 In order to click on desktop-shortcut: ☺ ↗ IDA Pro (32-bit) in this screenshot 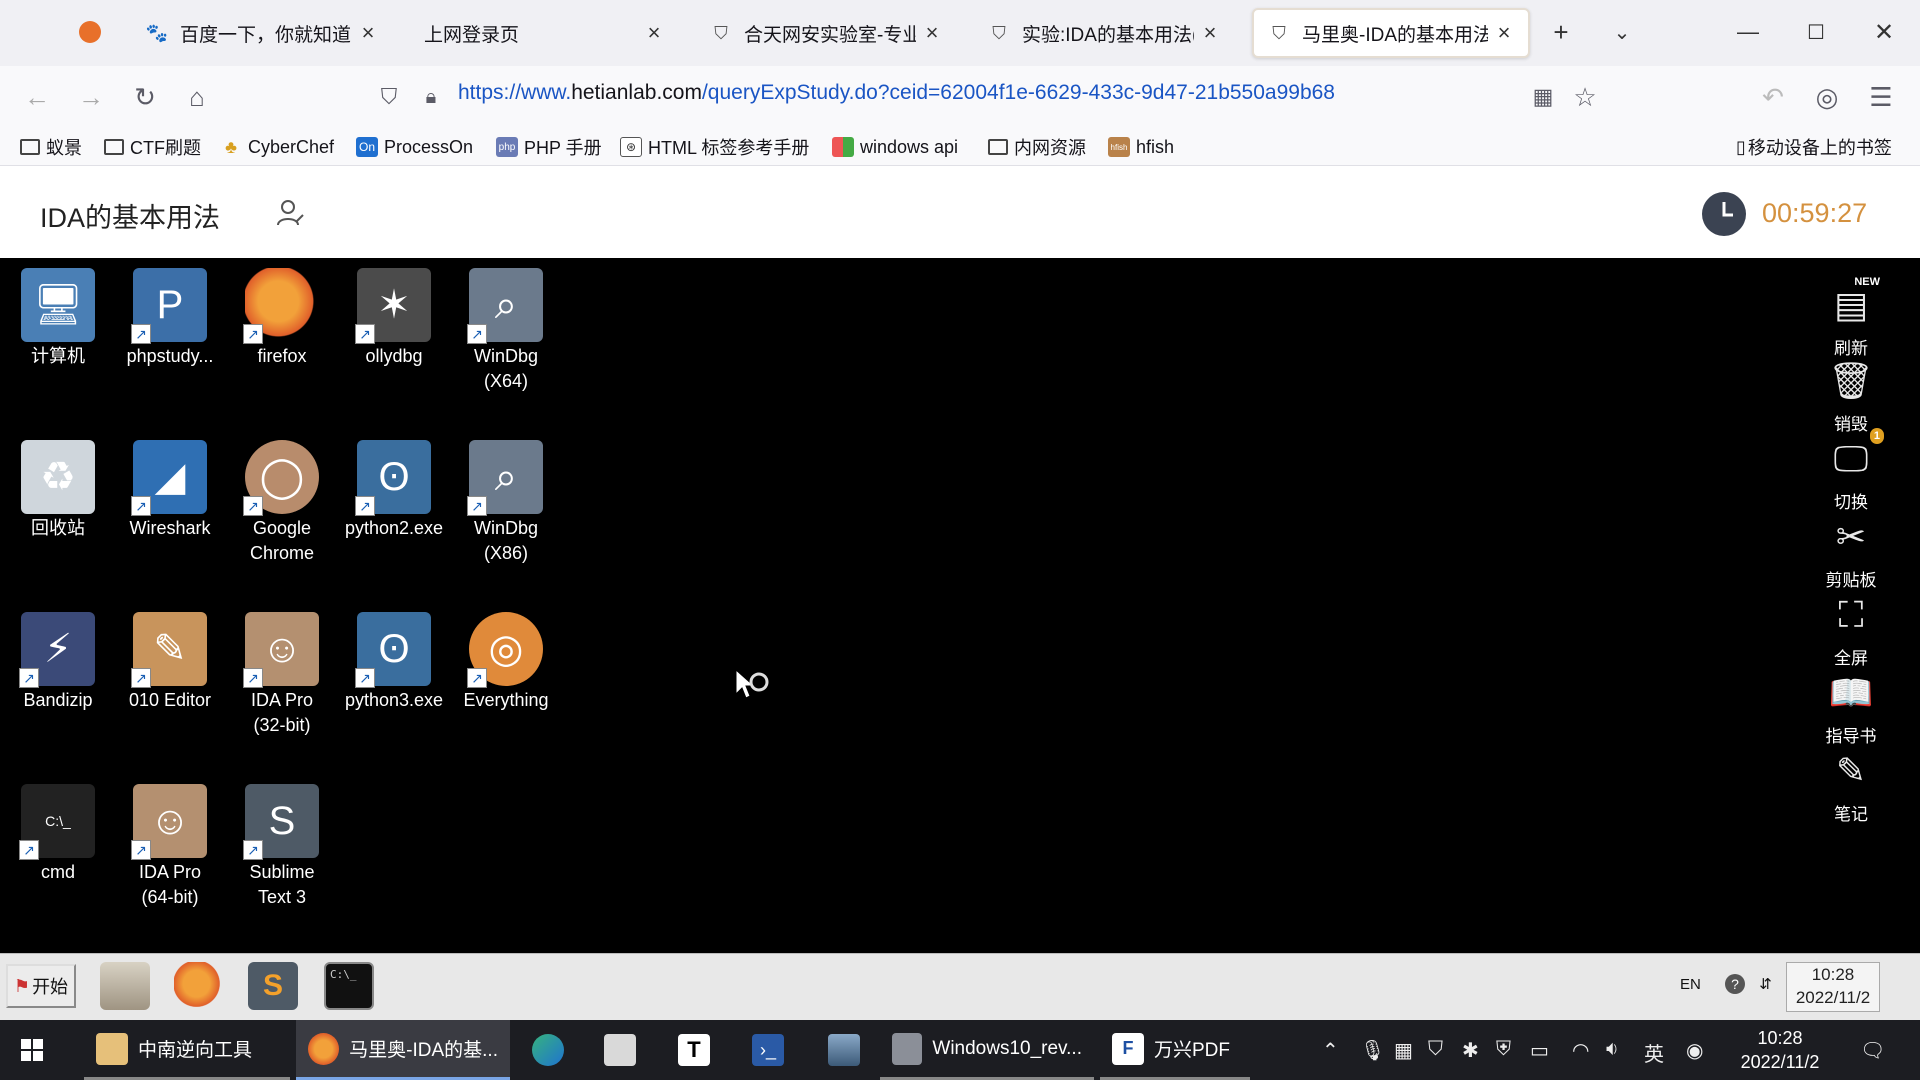, I will do `click(282, 675)`.